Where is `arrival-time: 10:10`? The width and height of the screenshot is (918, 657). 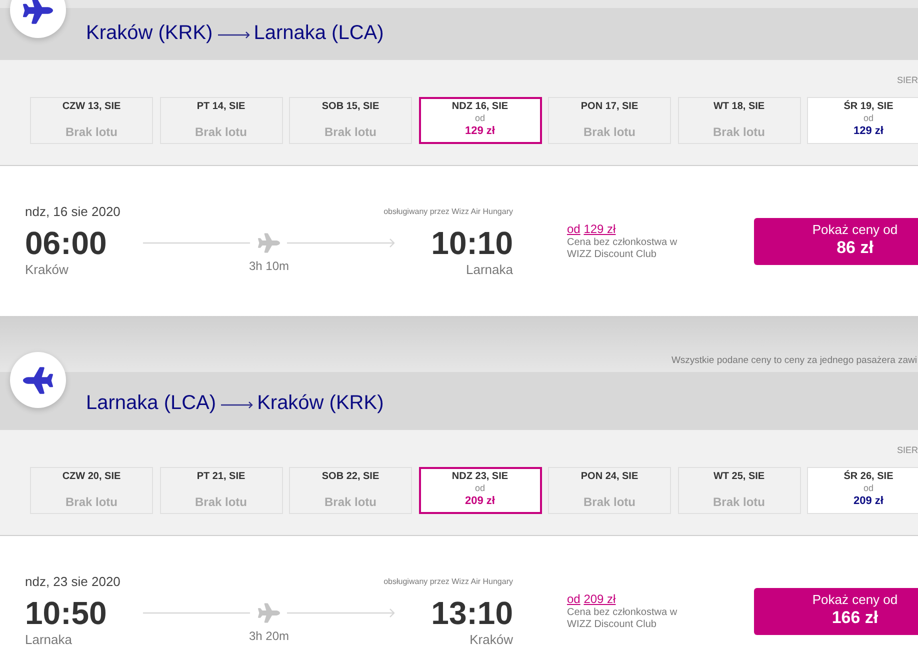 arrival-time: 10:10 is located at coordinates (472, 243).